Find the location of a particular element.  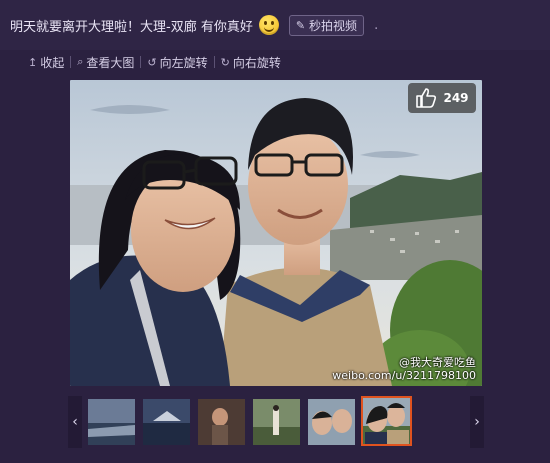

watermark-url: weibo.com/u/3211798100 is located at coordinates (404, 375).